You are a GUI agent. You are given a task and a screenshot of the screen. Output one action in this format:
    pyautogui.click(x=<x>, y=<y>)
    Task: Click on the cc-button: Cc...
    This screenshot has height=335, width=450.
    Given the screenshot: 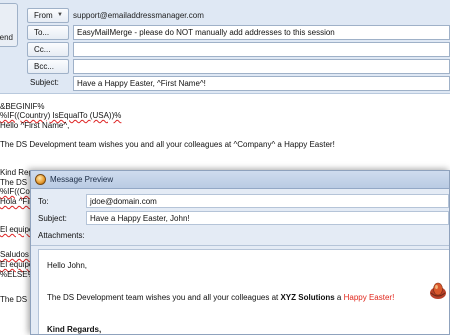 What is the action you would take?
    pyautogui.click(x=48, y=49)
    